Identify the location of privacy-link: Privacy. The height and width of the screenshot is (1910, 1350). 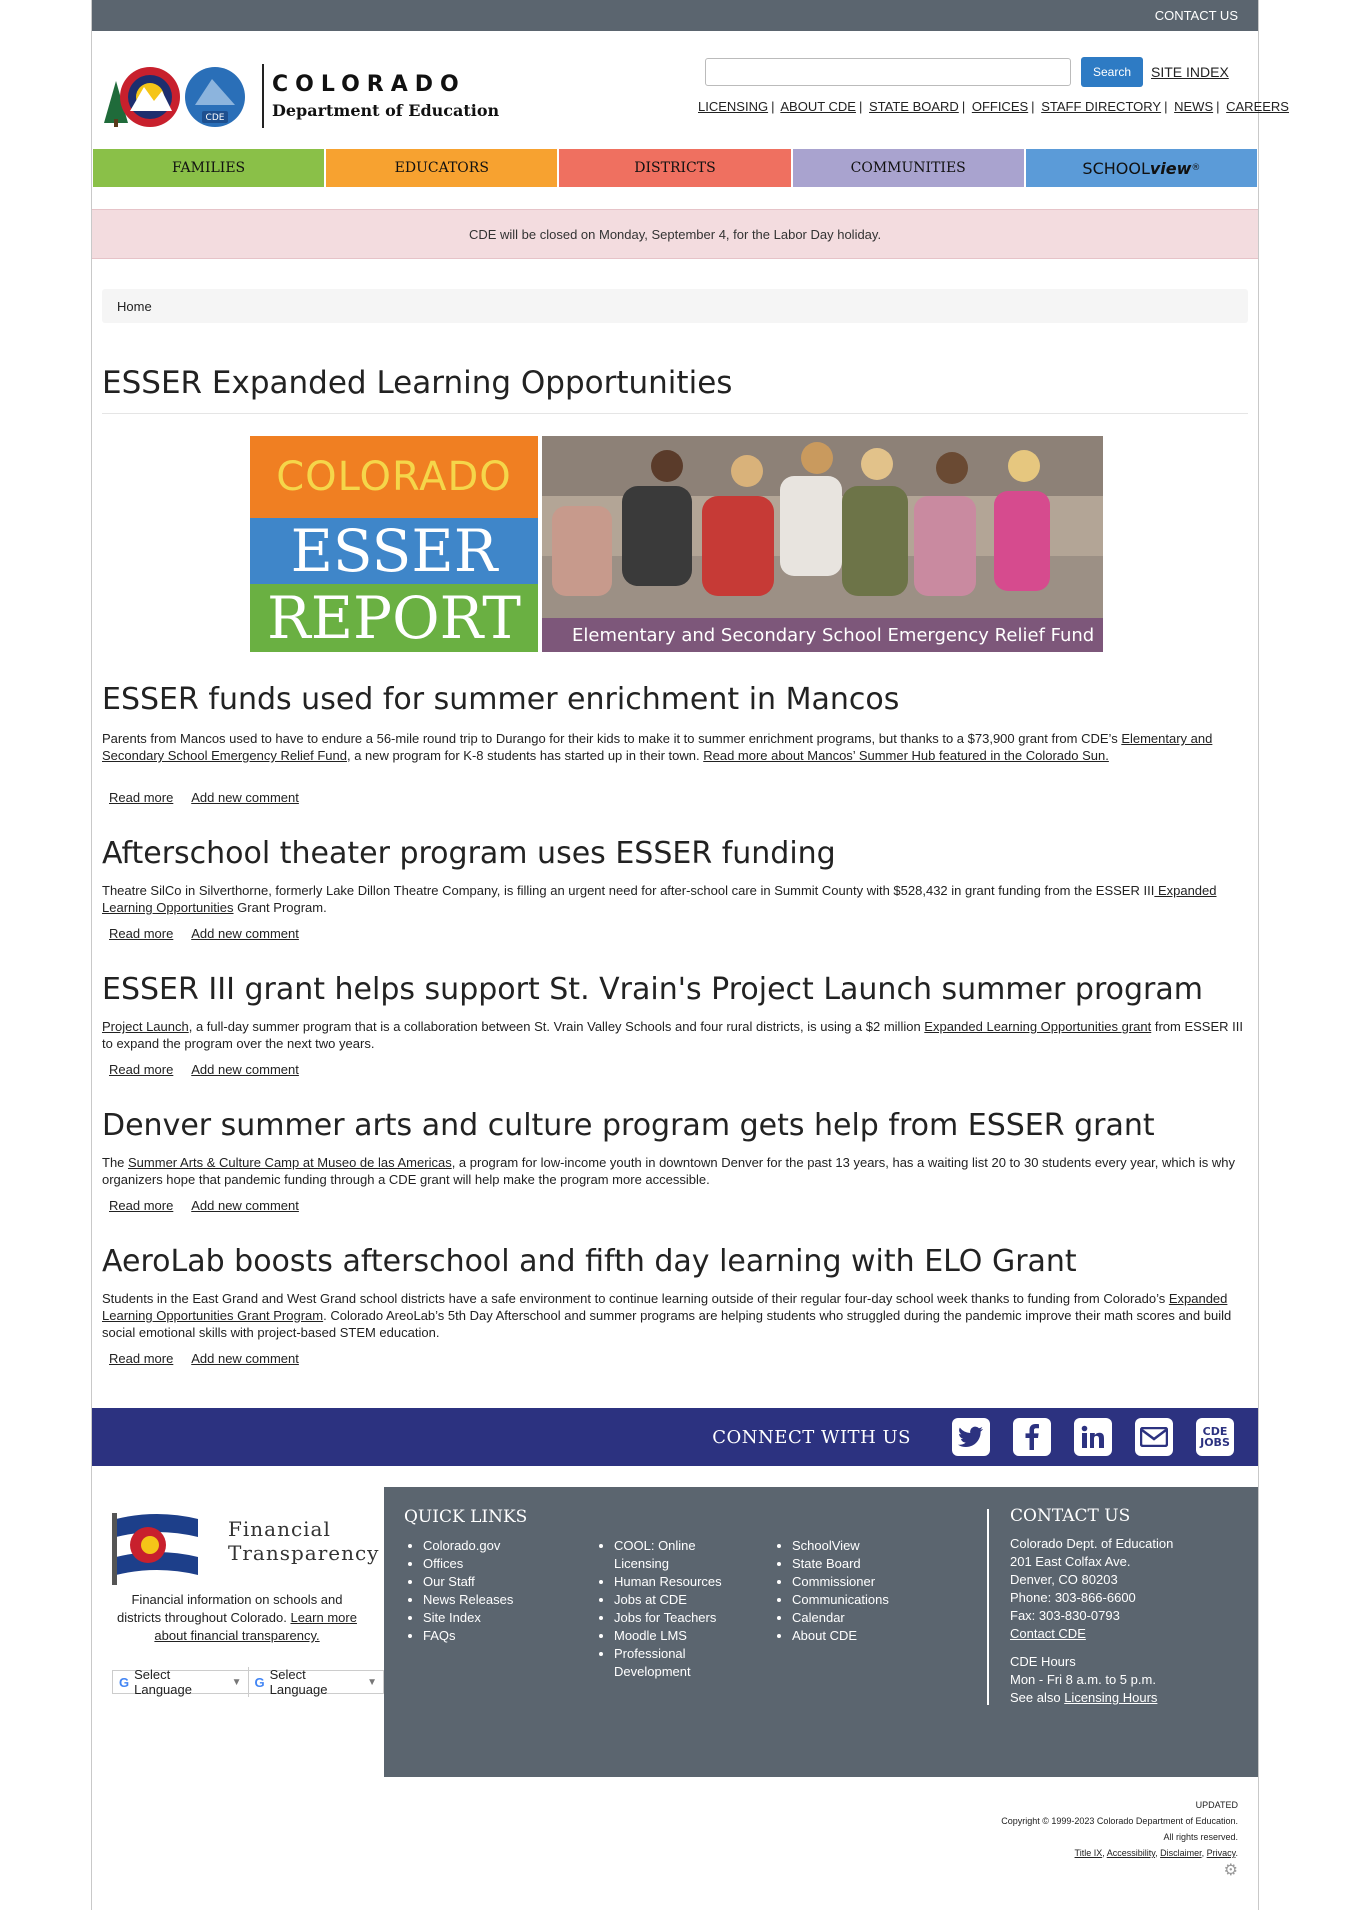
(1221, 1853).